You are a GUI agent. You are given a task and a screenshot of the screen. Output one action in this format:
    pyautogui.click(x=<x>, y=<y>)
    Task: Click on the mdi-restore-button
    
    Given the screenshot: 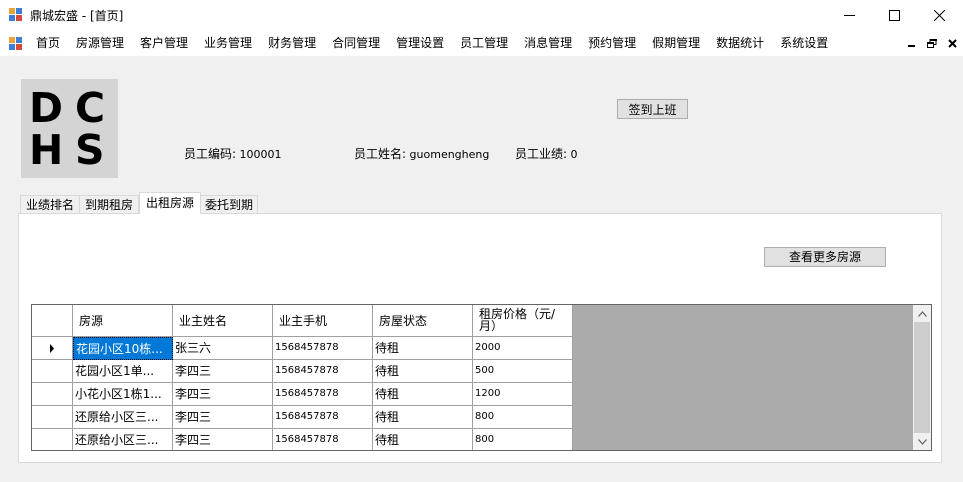 What is the action you would take?
    pyautogui.click(x=932, y=43)
    